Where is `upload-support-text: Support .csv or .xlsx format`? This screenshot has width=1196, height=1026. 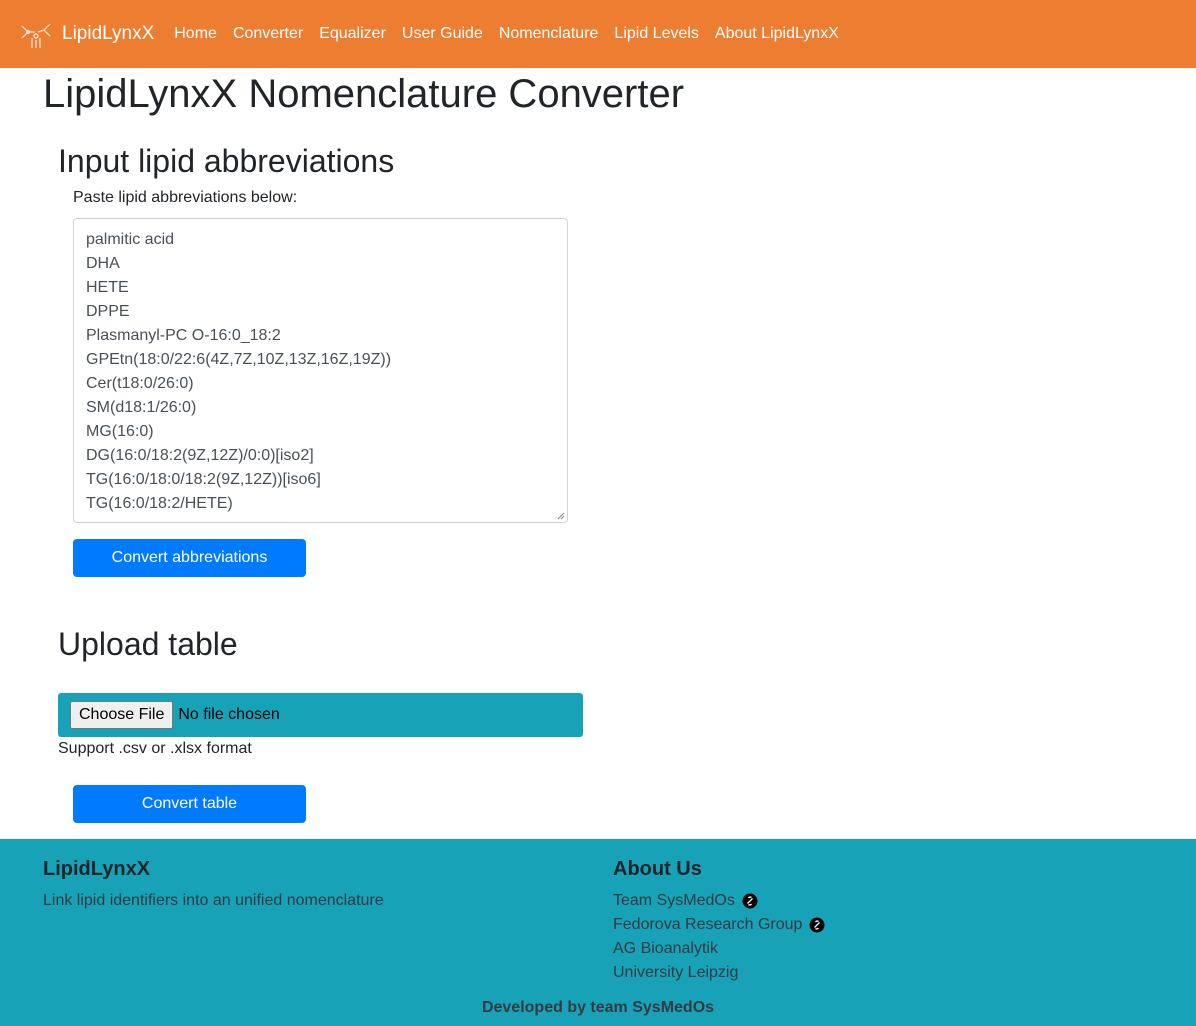 upload-support-text: Support .csv or .xlsx format is located at coordinates (155, 748).